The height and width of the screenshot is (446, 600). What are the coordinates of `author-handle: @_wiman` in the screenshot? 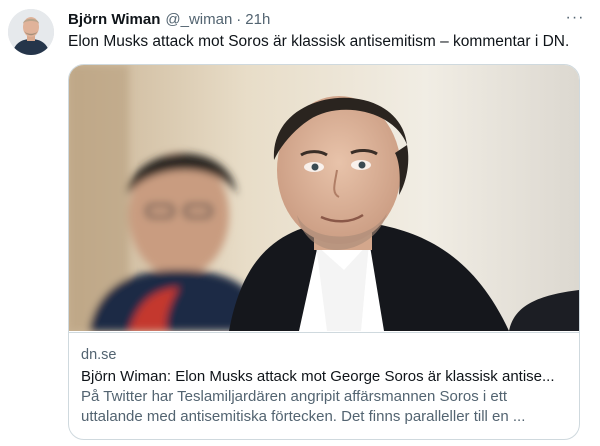 It's located at (198, 19).